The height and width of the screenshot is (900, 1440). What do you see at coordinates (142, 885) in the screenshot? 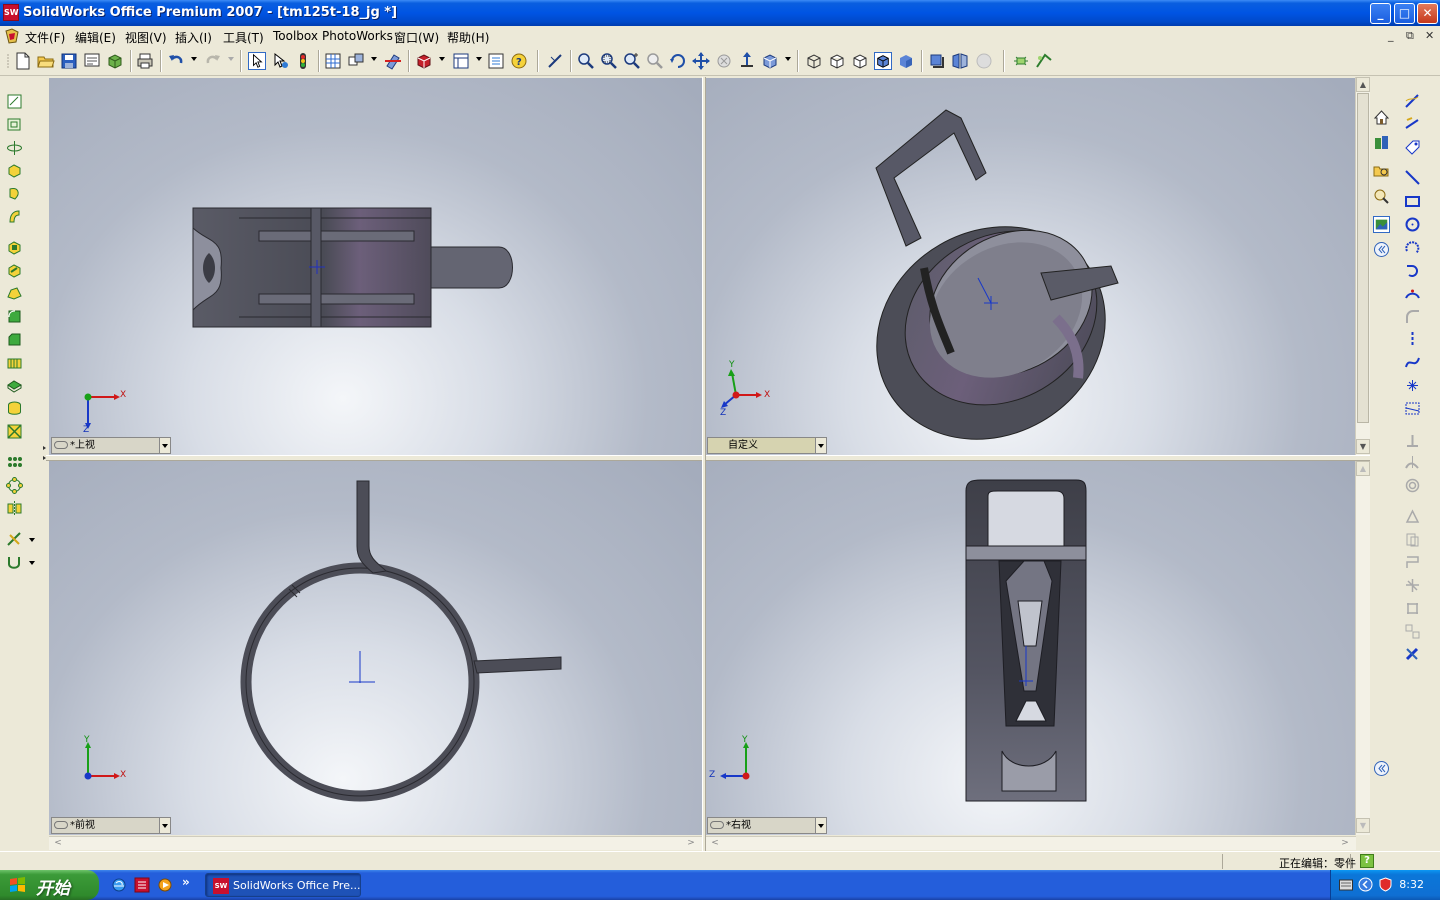
I see `solidworks-quicklaunch-icon` at bounding box center [142, 885].